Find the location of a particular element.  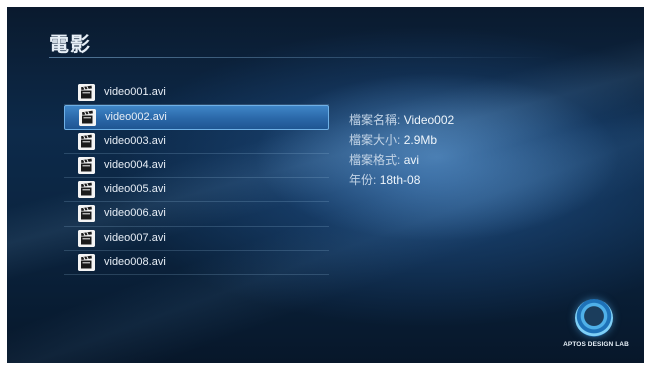

detail-size-value: 2.9Mb is located at coordinates (420, 140).